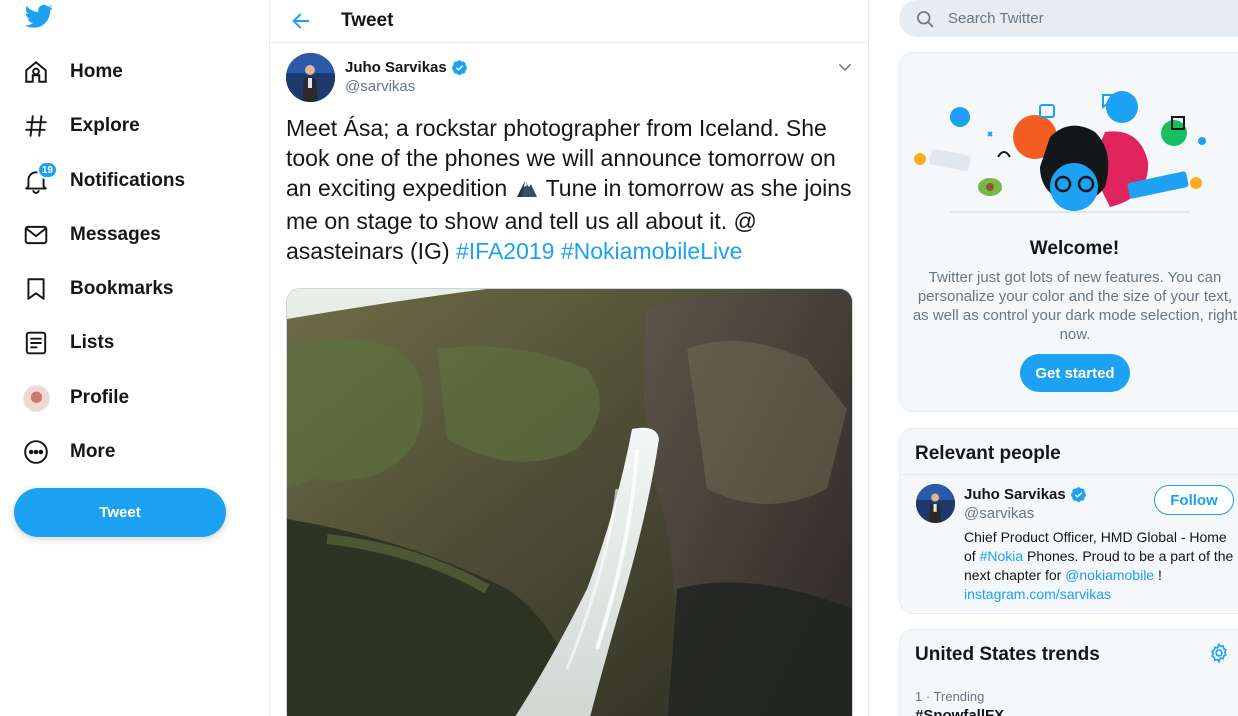  I want to click on bio-mention-link: @nokiamobile, so click(1109, 575).